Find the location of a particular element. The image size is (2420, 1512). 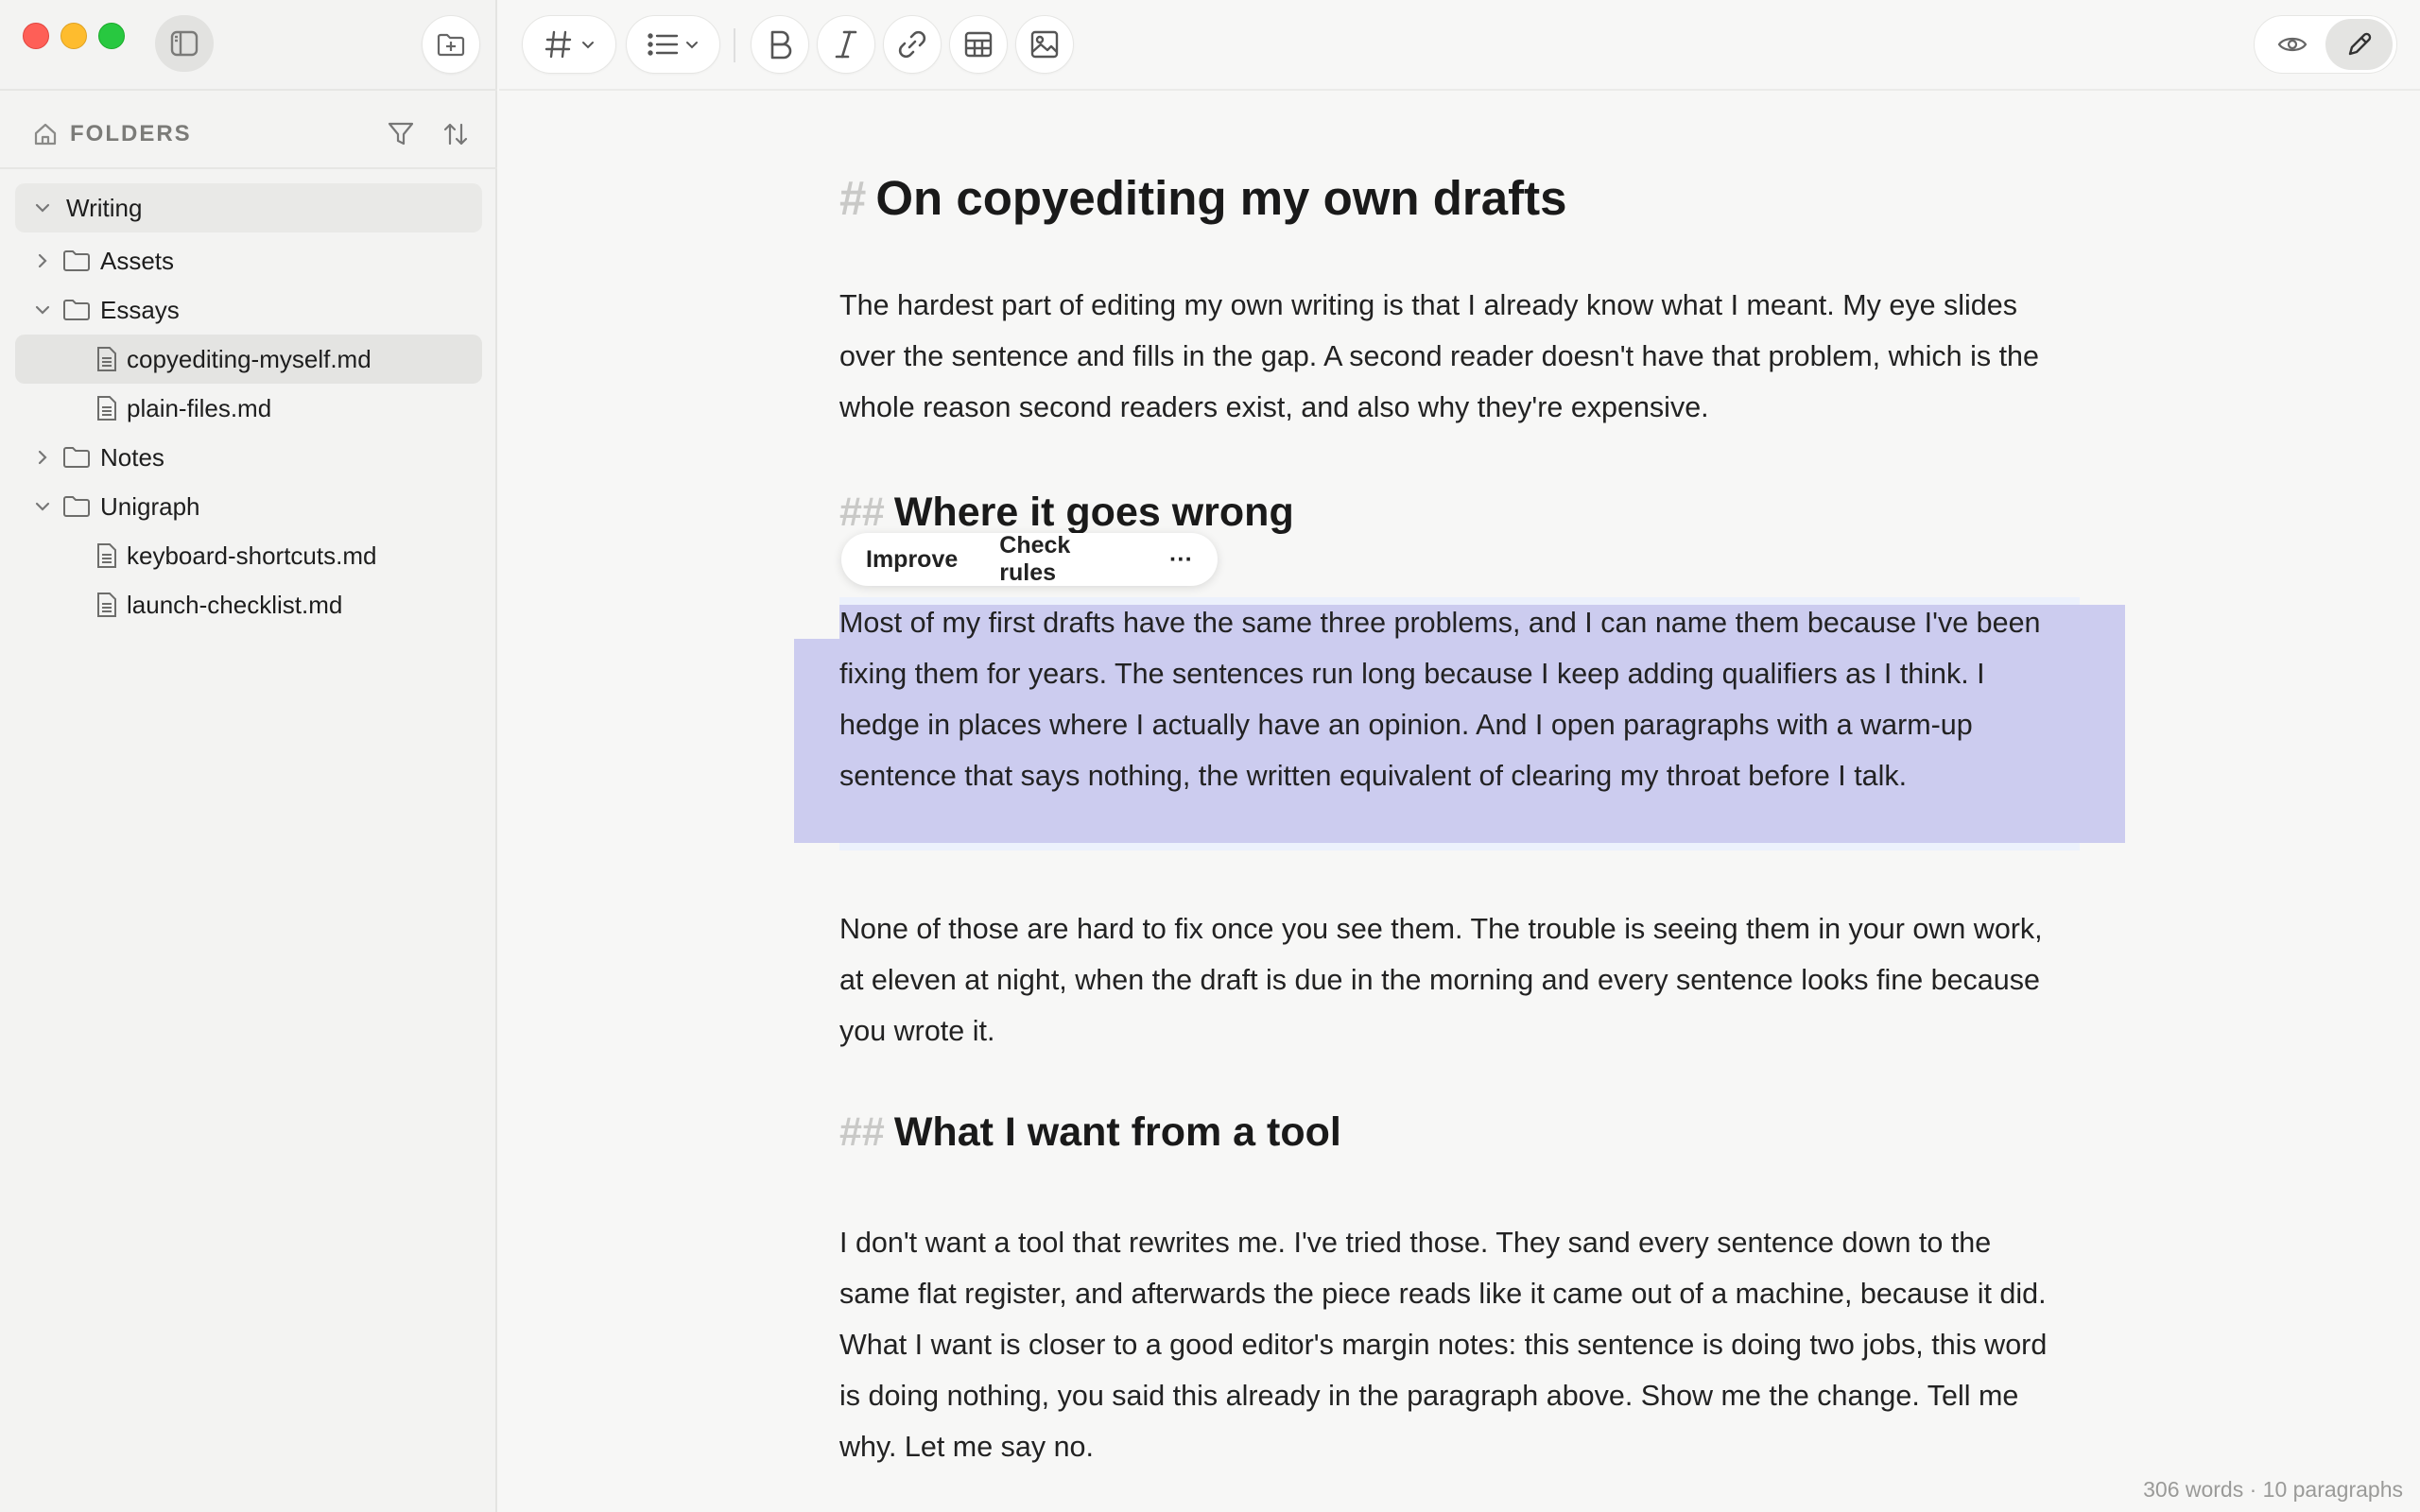

document-title: # On copyediting my own drafts is located at coordinates (1203, 198).